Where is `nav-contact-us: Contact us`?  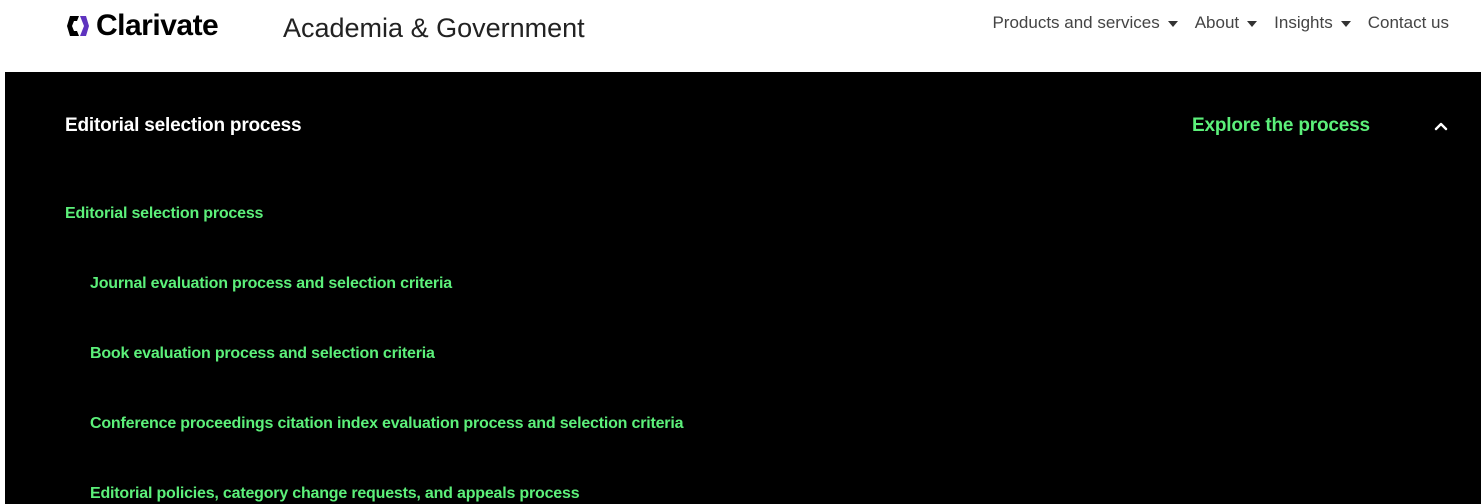
nav-contact-us: Contact us is located at coordinates (1408, 23).